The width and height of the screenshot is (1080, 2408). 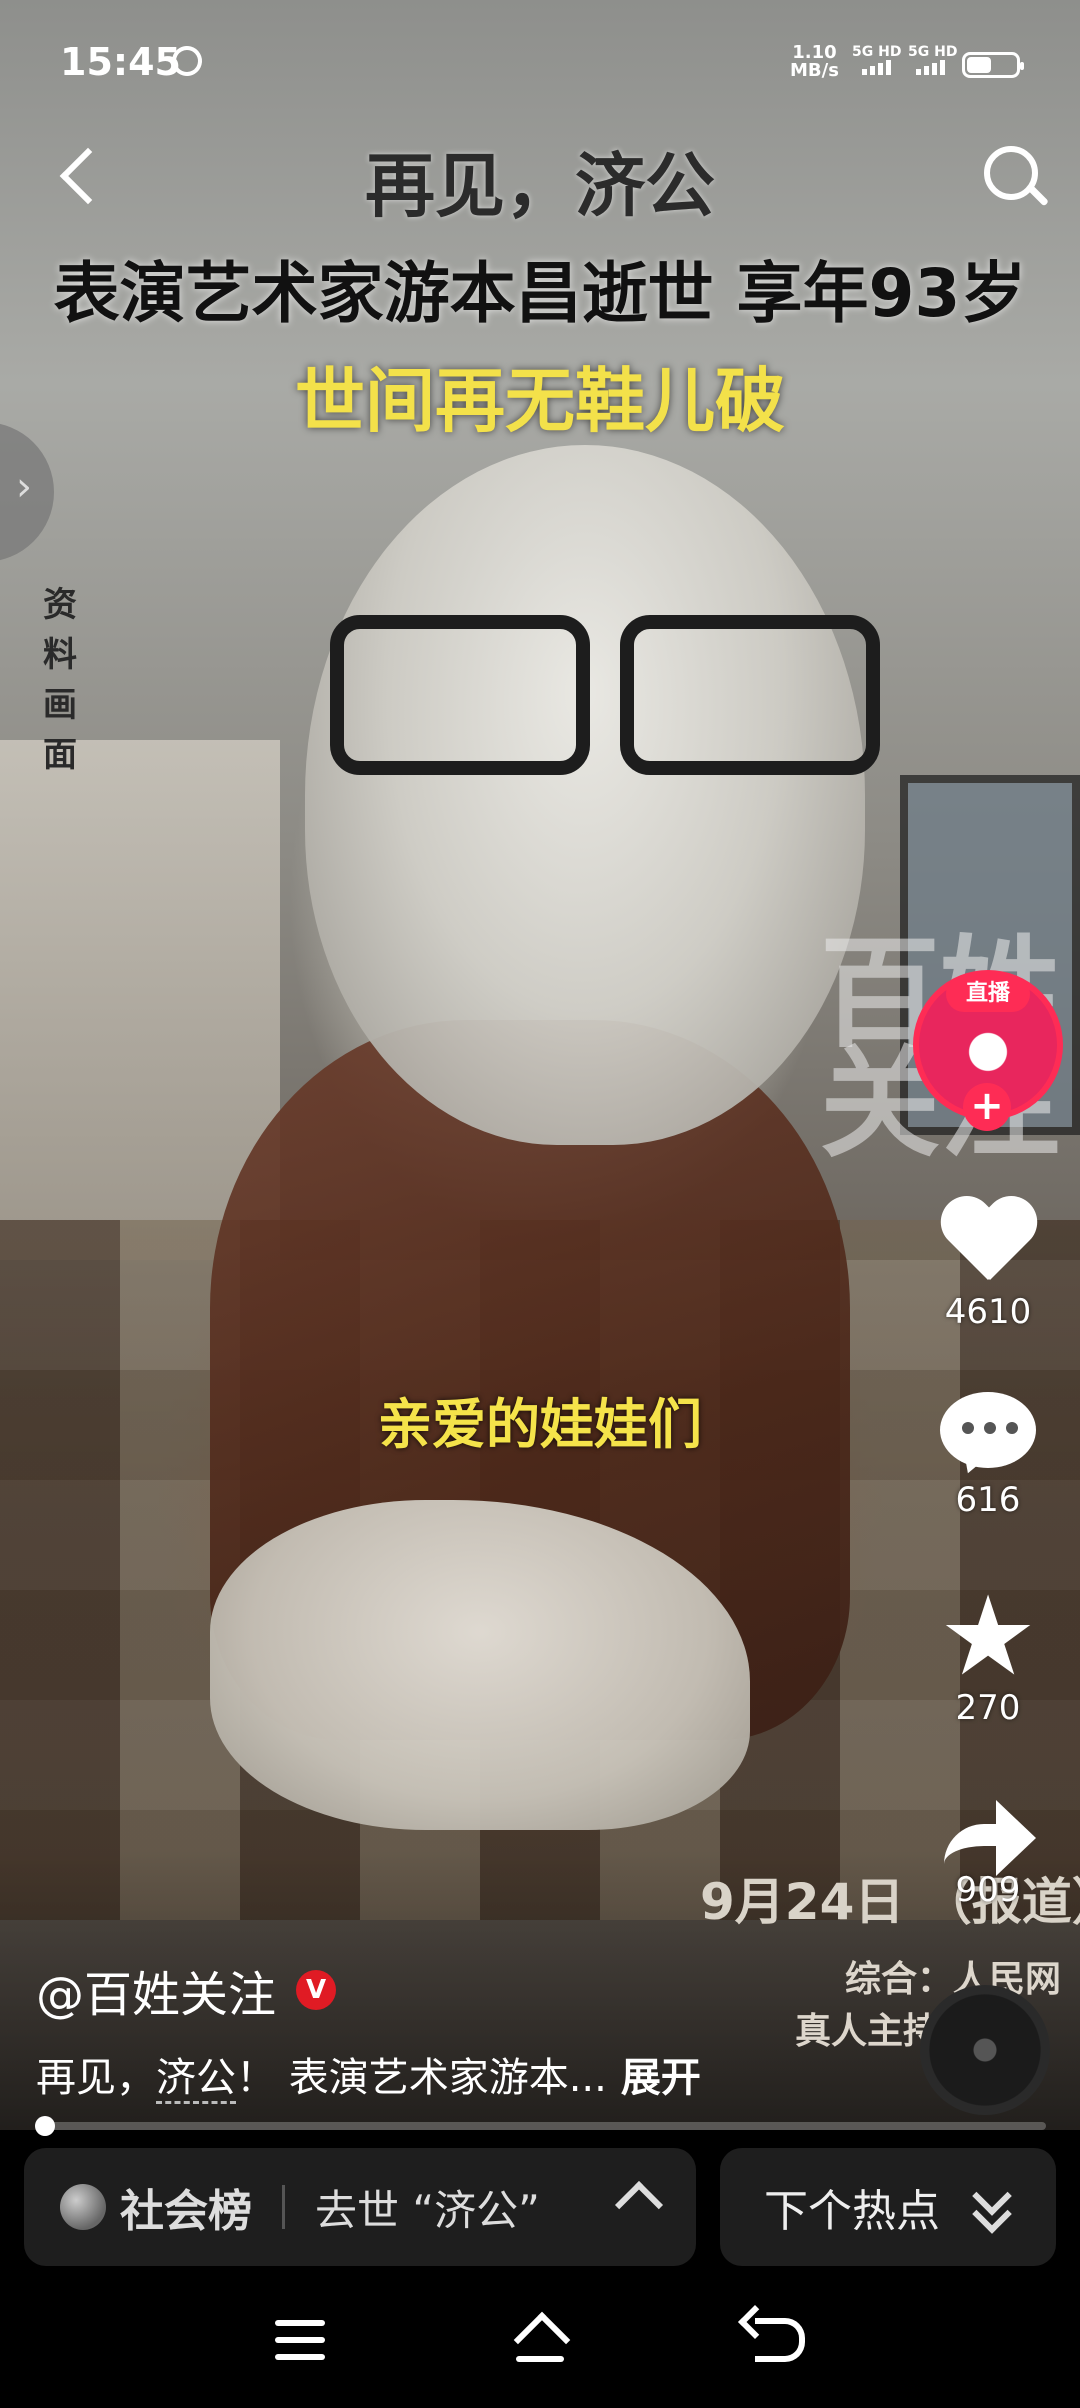 I want to click on battery-icon, so click(x=993, y=65).